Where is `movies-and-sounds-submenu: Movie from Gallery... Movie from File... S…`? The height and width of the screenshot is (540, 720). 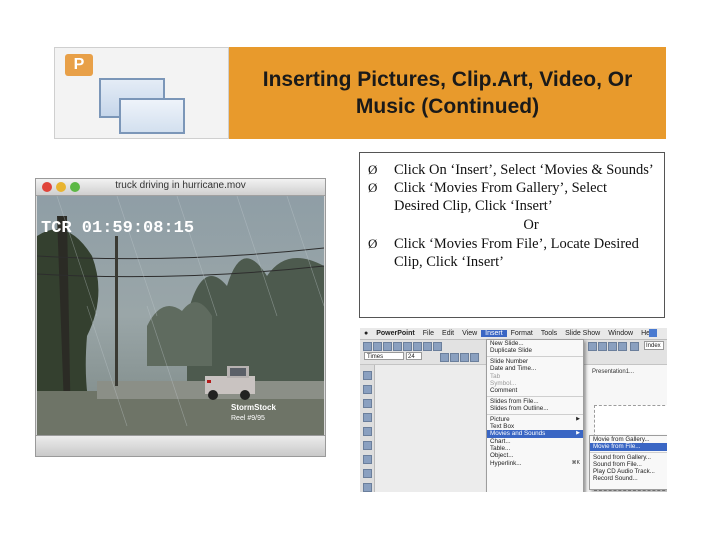
movies-and-sounds-submenu: Movie from Gallery... Movie from File... S… is located at coordinates (628, 462).